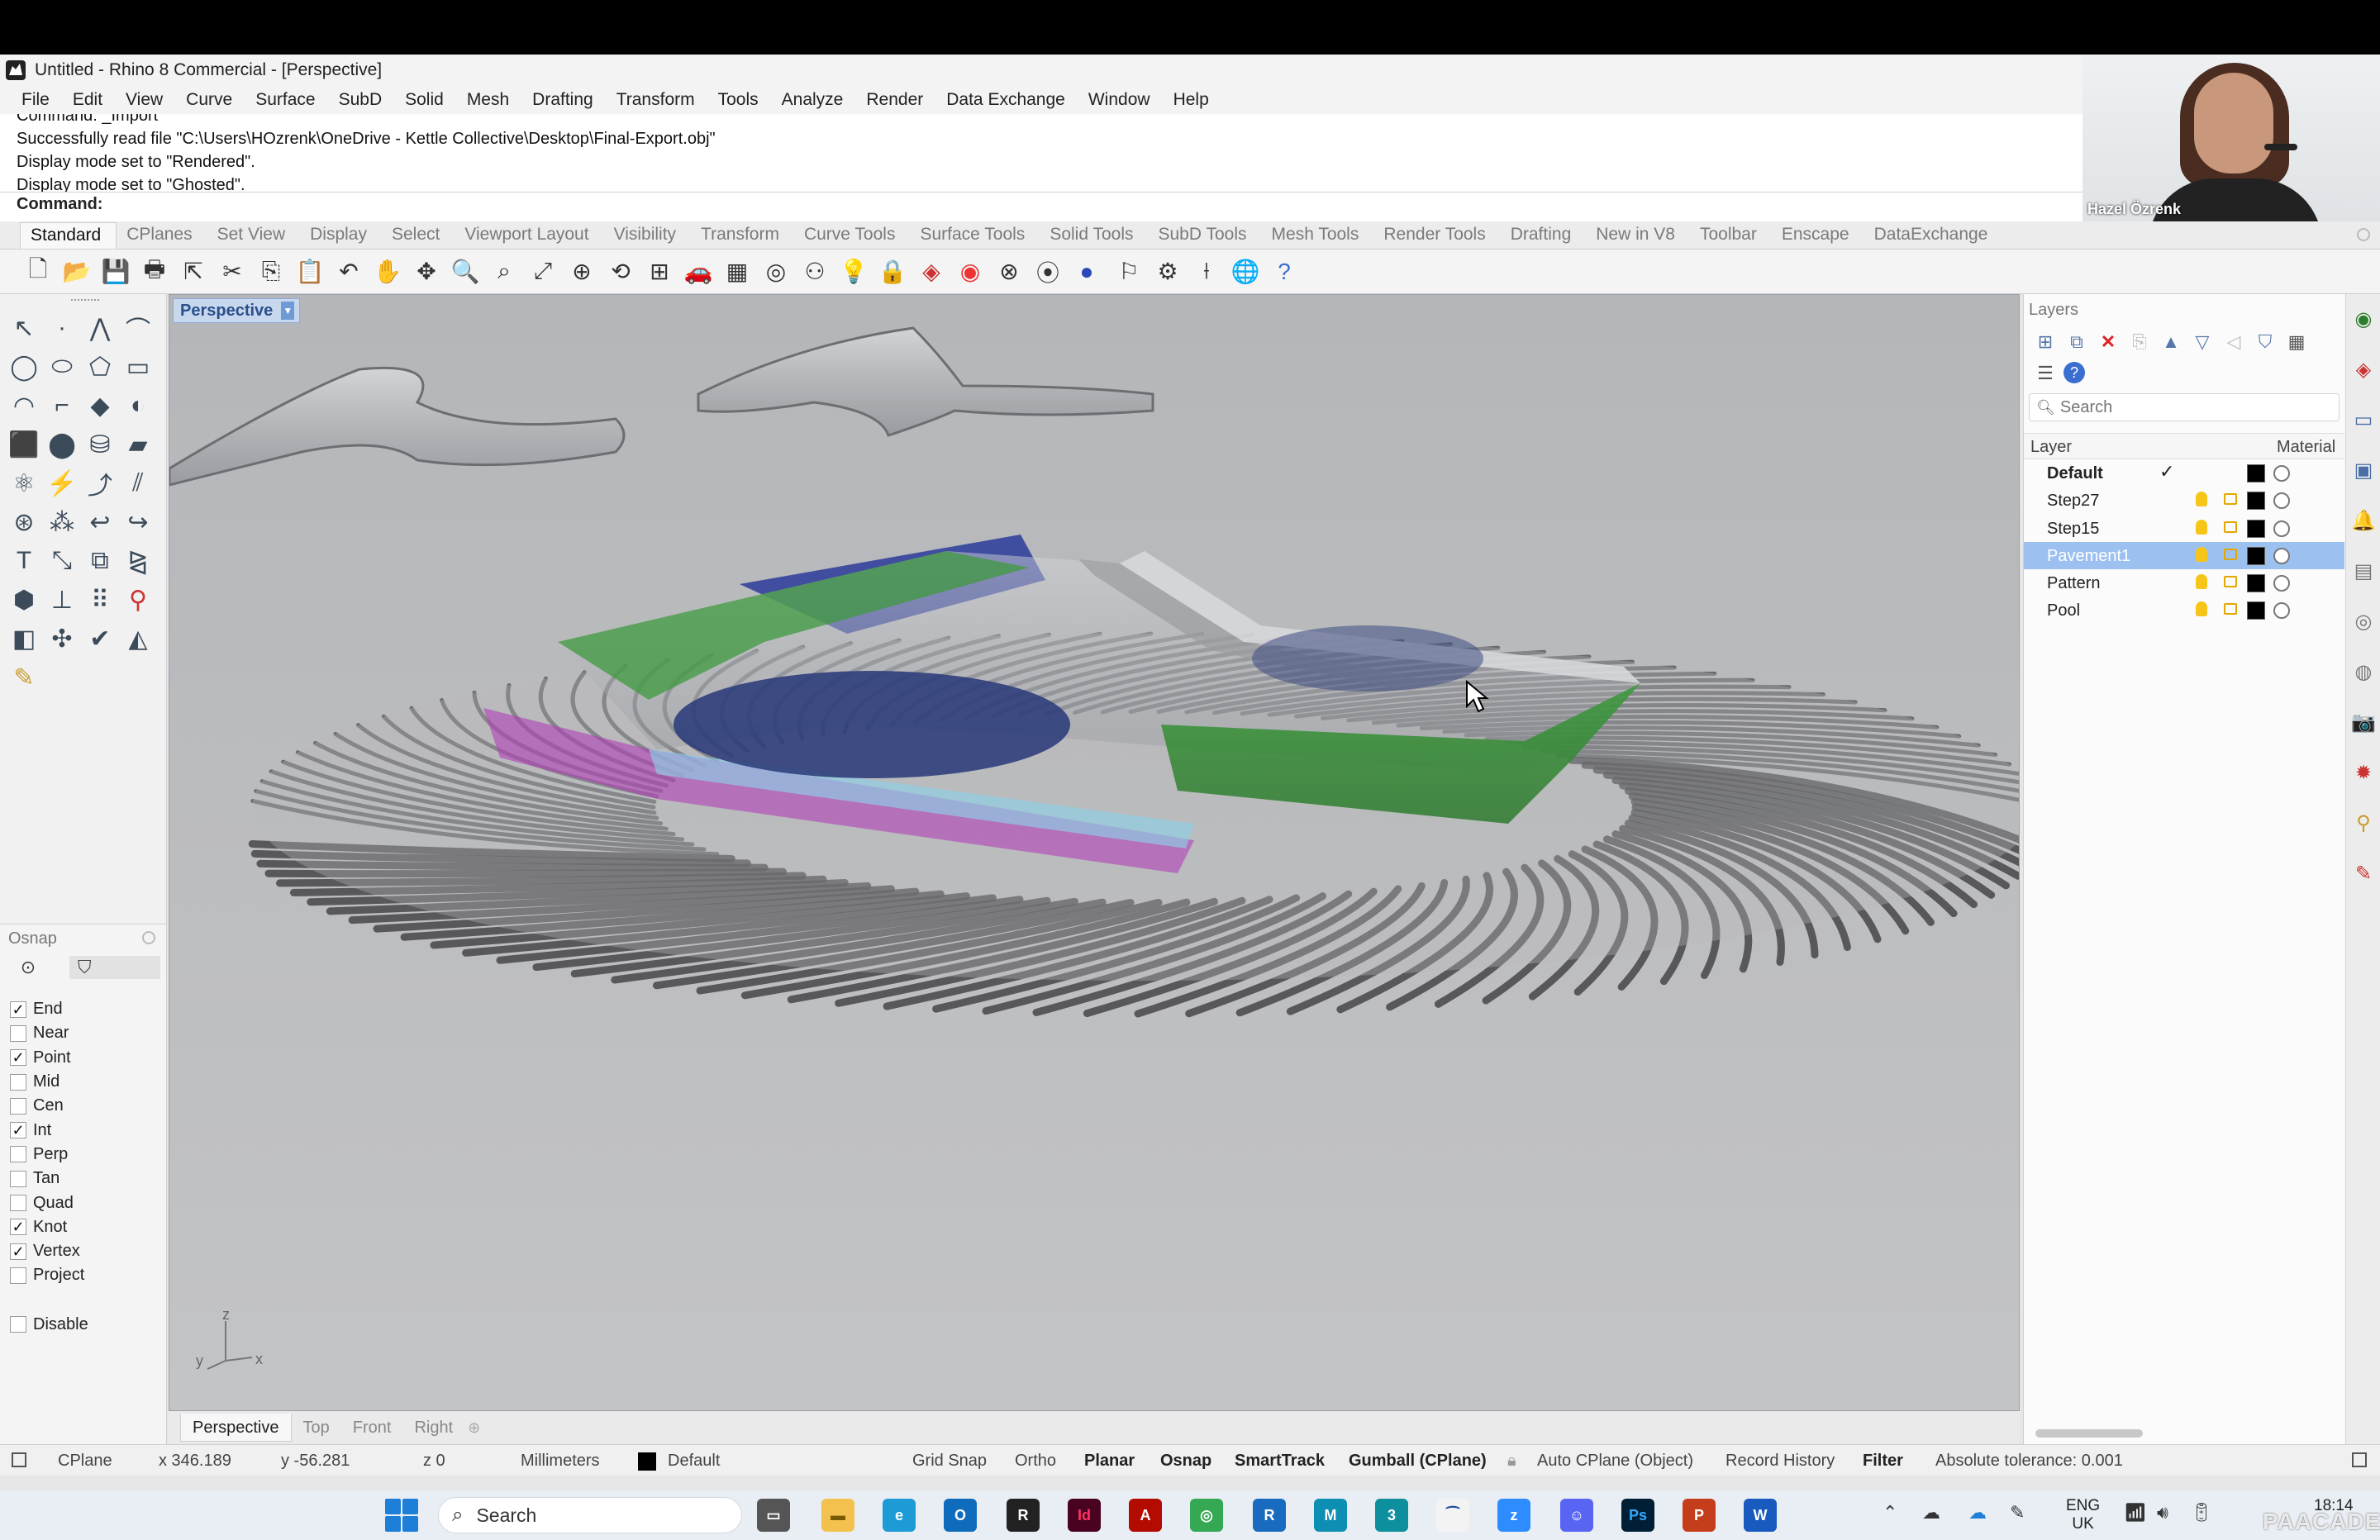  What do you see at coordinates (49, 1082) in the screenshot?
I see `osnap-item-mid: Mid` at bounding box center [49, 1082].